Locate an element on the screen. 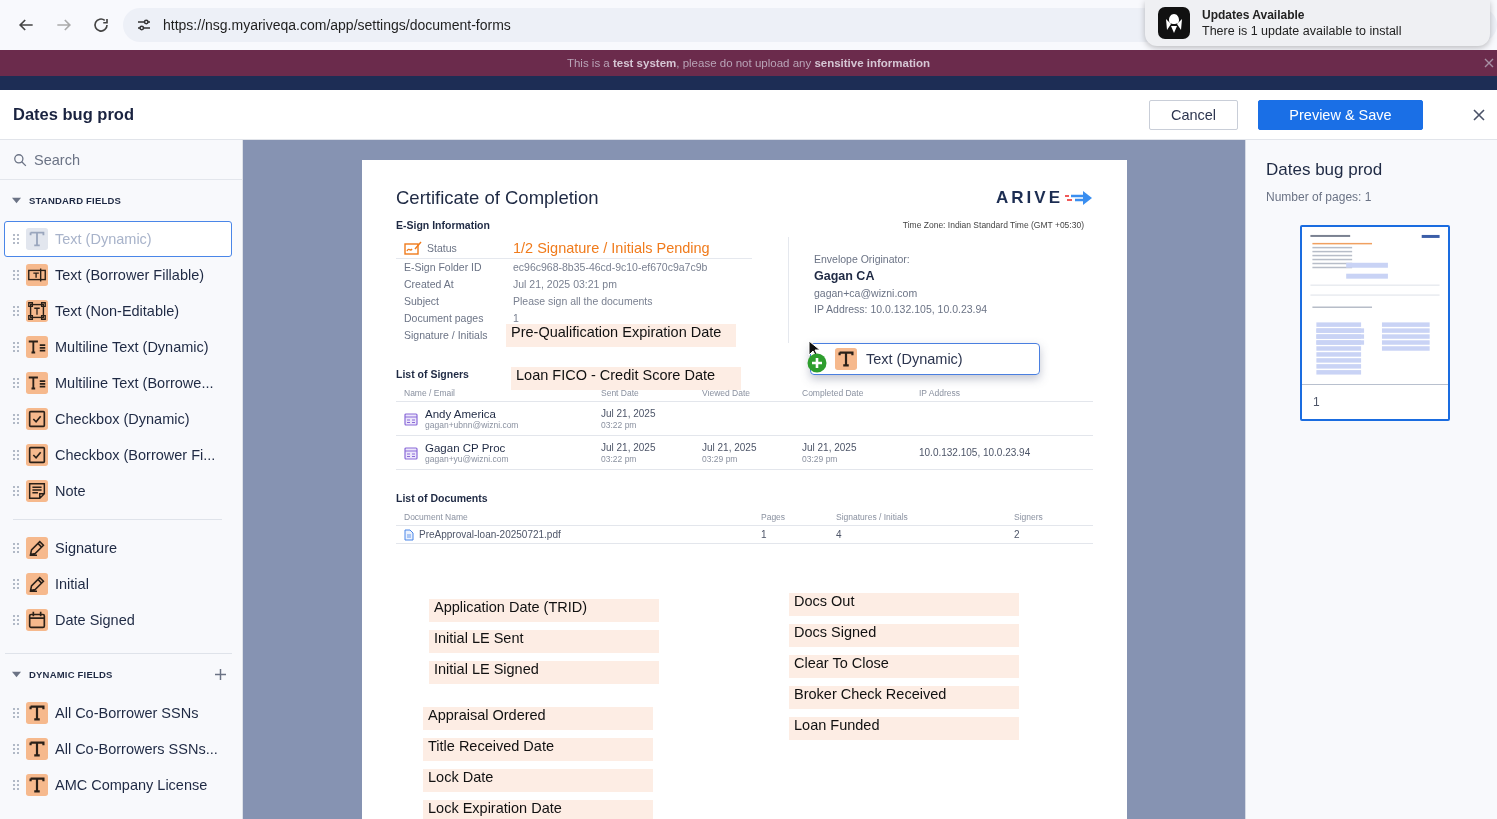 The width and height of the screenshot is (1497, 819). placed-field: Initial LE Signed is located at coordinates (544, 672).